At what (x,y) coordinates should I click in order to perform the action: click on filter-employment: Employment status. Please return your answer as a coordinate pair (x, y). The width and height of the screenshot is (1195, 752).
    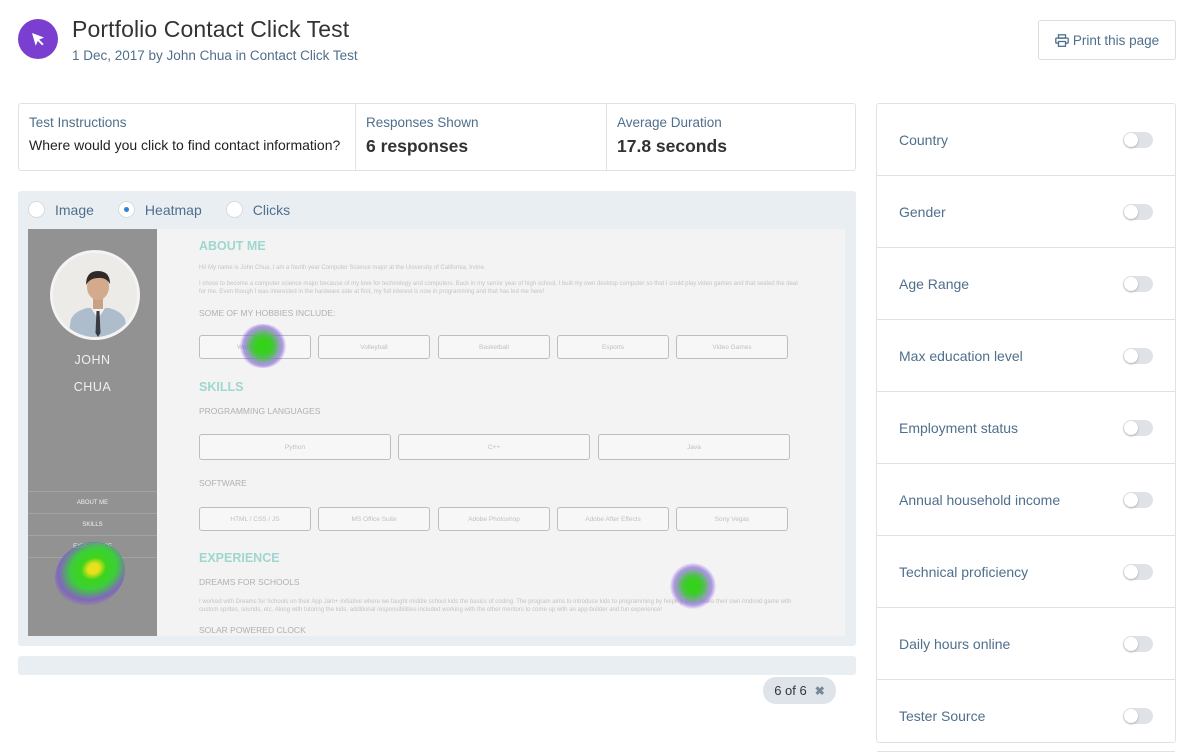
    Looking at the image, I should click on (1026, 428).